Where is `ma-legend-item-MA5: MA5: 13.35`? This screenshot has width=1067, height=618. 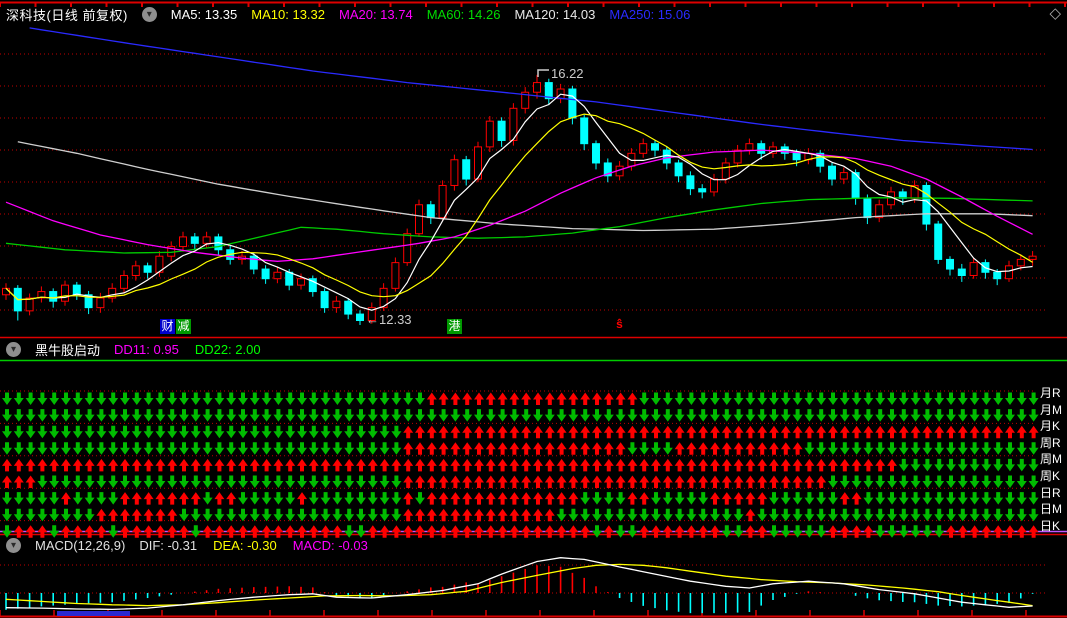 ma-legend-item-MA5: MA5: 13.35 is located at coordinates (204, 14).